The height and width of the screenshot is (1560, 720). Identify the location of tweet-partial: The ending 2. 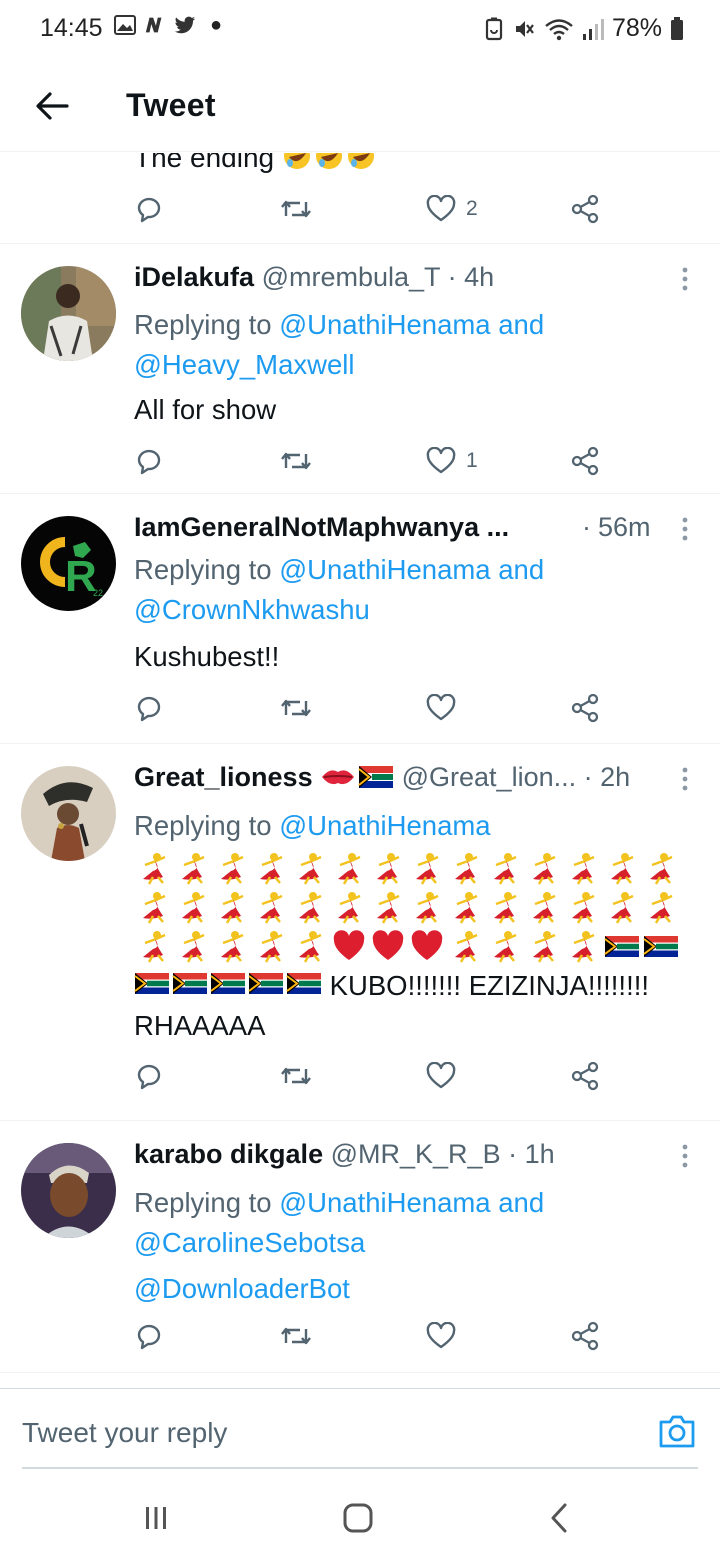
(360, 198).